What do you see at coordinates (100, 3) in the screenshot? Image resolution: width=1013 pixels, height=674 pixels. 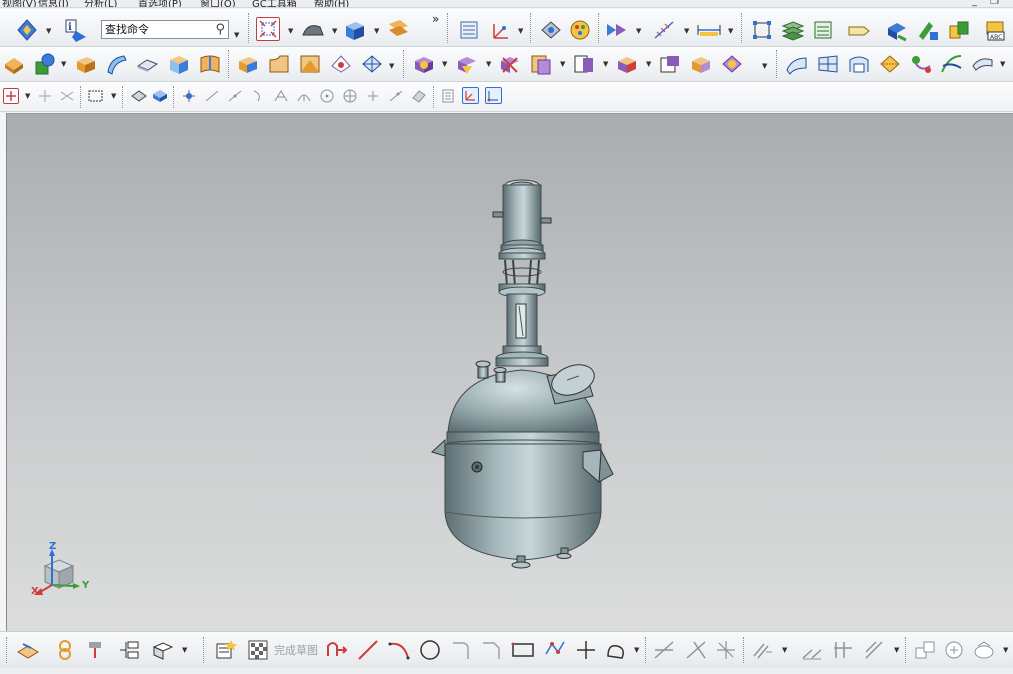 I see `menu-analysis: 分析(L)` at bounding box center [100, 3].